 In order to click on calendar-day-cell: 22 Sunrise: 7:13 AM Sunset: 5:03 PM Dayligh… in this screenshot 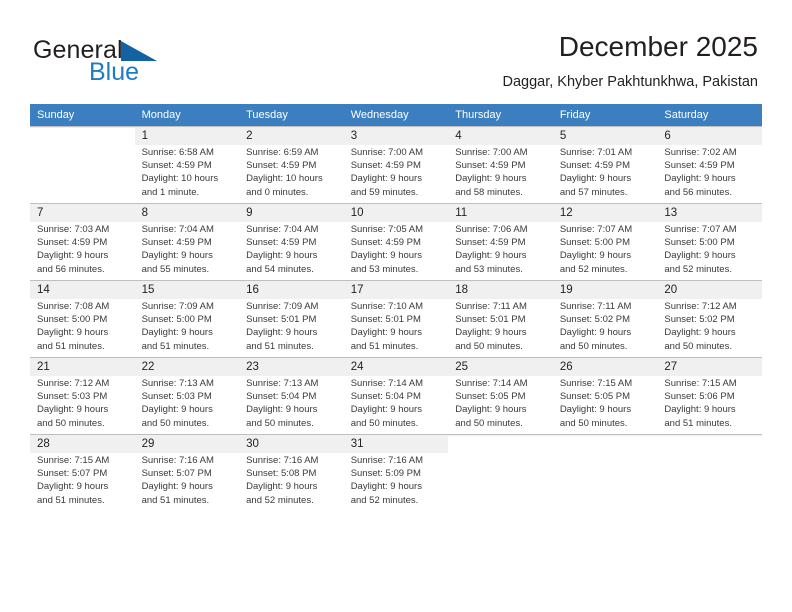, I will do `click(187, 396)`.